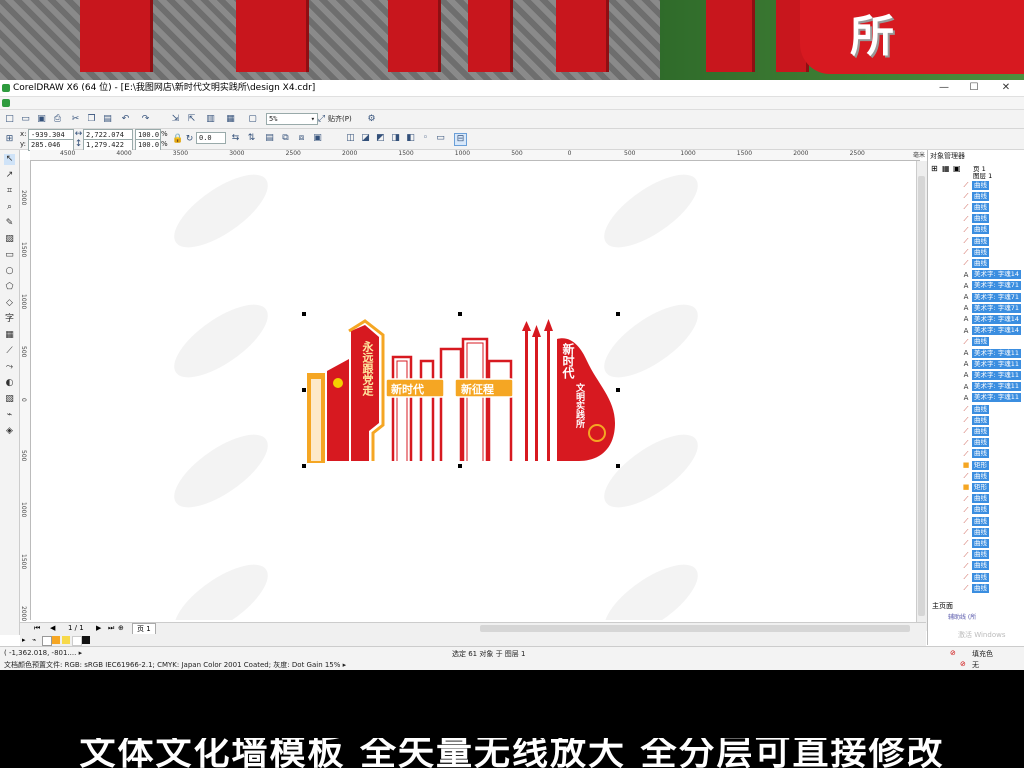 The width and height of the screenshot is (1024, 768). Describe the element at coordinates (440, 138) in the screenshot. I see `create-boundary-icon: ▭` at that location.